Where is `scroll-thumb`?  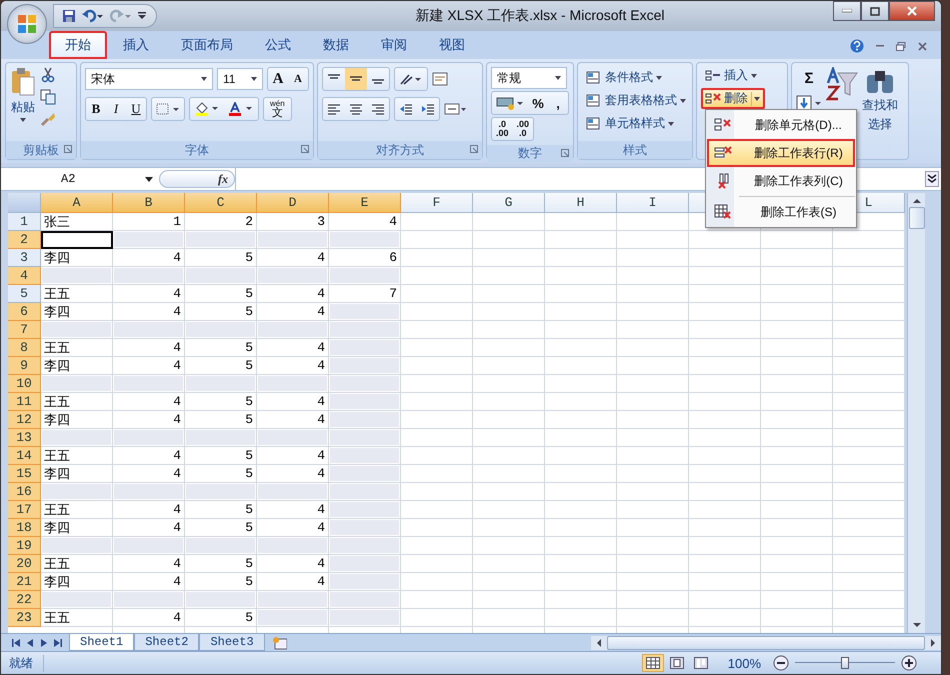
scroll-thumb is located at coordinates (916, 218).